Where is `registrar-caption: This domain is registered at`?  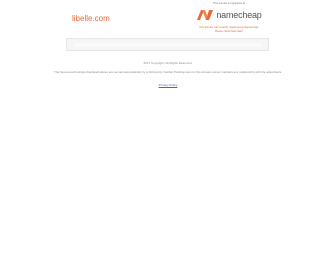
registrar-caption: This domain is registered at is located at coordinates (229, 3).